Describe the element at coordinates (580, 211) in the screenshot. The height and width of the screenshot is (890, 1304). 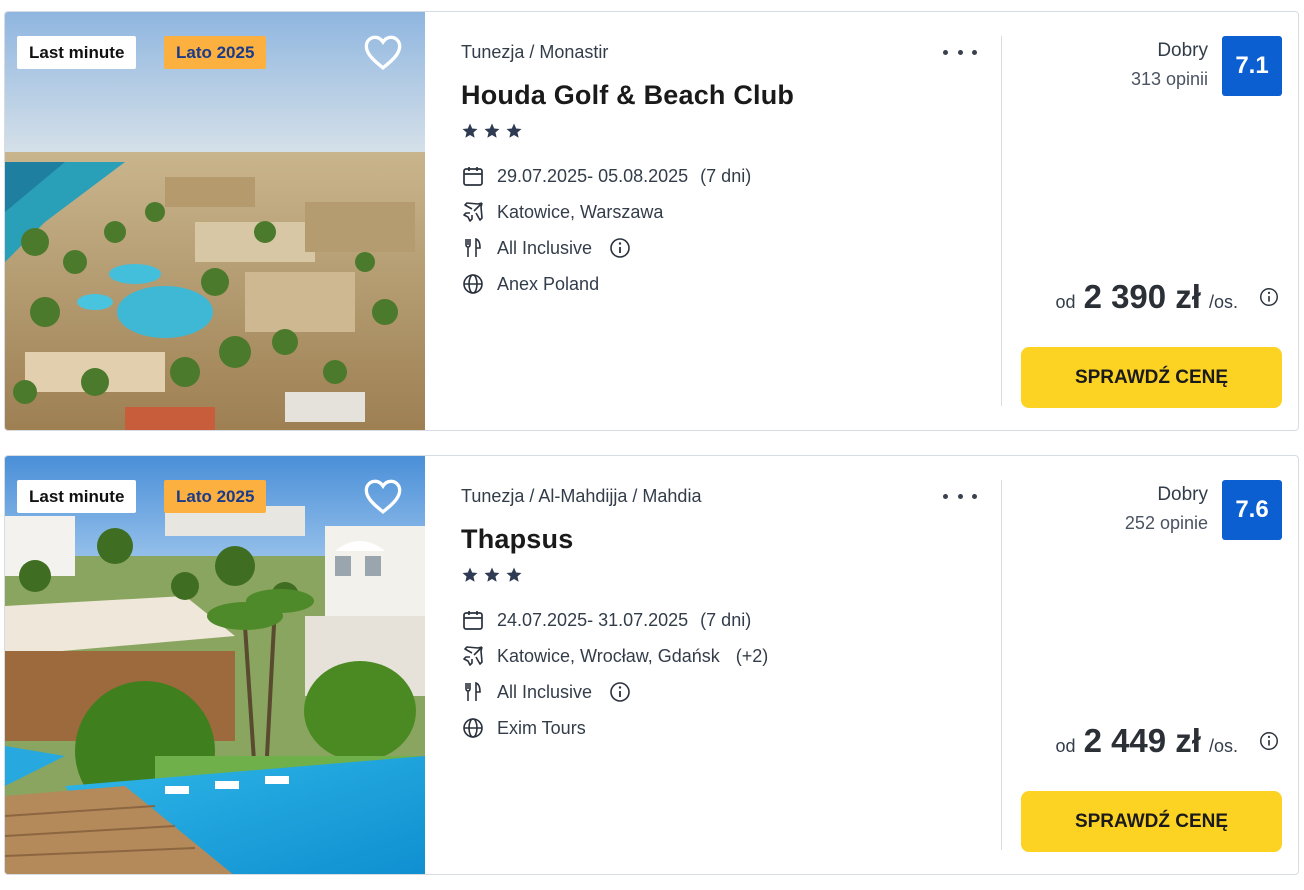
I see `departures-text: Katowice, Warszawa` at that location.